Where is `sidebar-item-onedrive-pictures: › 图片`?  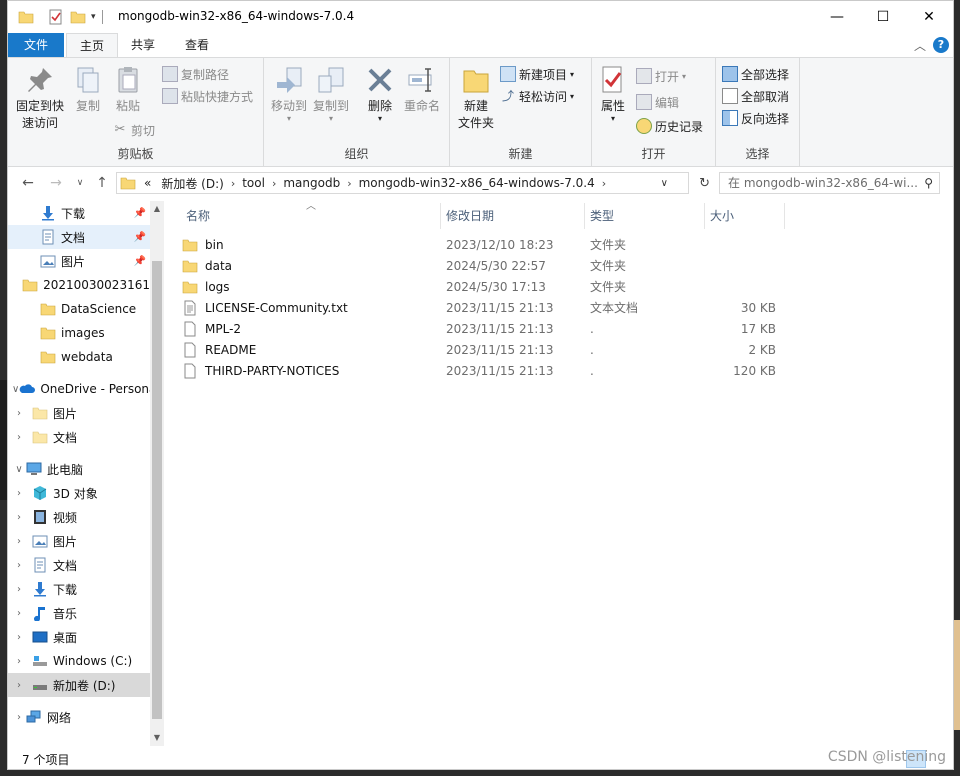
sidebar-item-onedrive-pictures: › 图片 is located at coordinates (79, 413).